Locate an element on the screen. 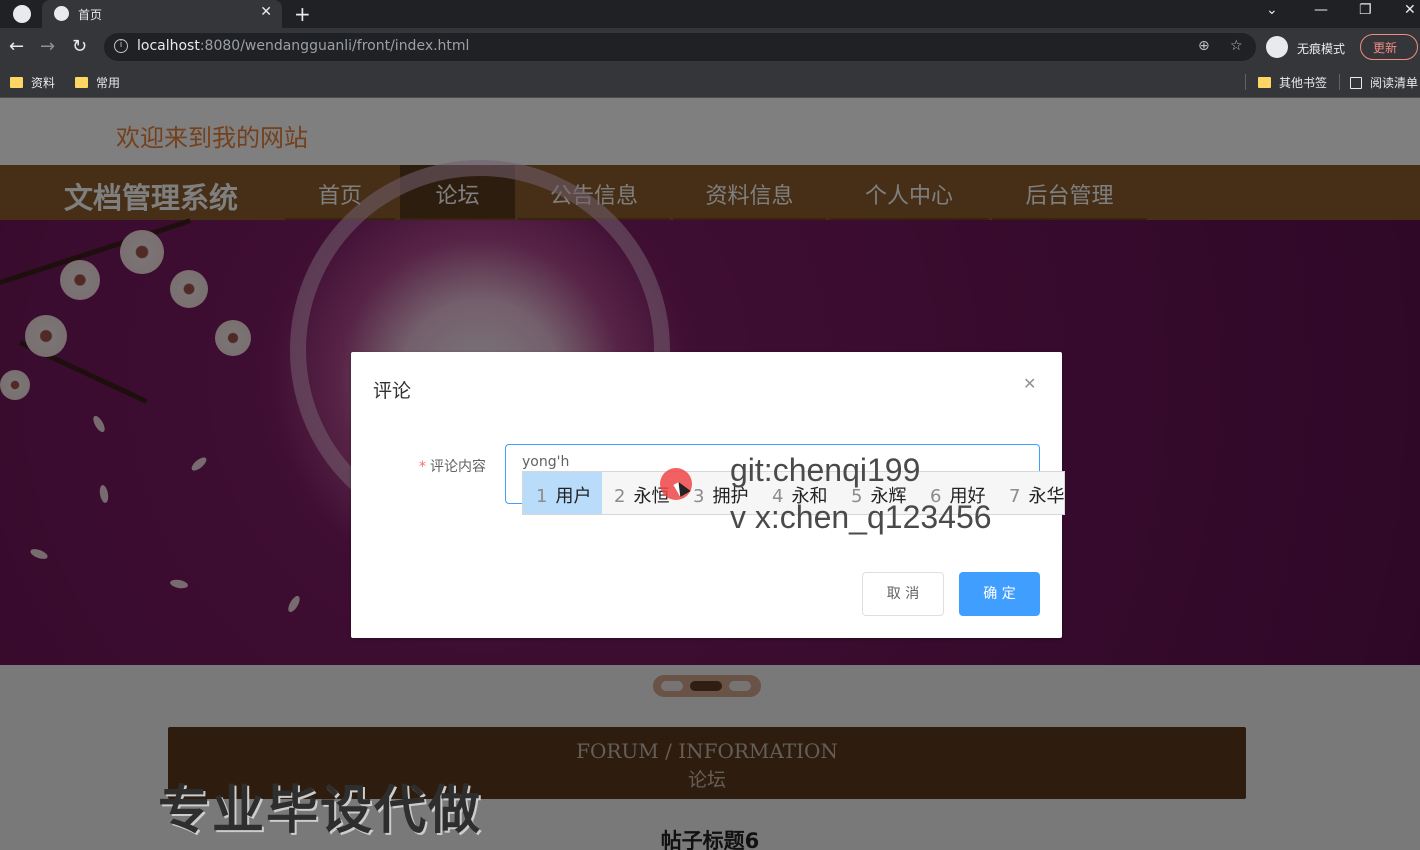  dialog-title: 评论 is located at coordinates (392, 391).